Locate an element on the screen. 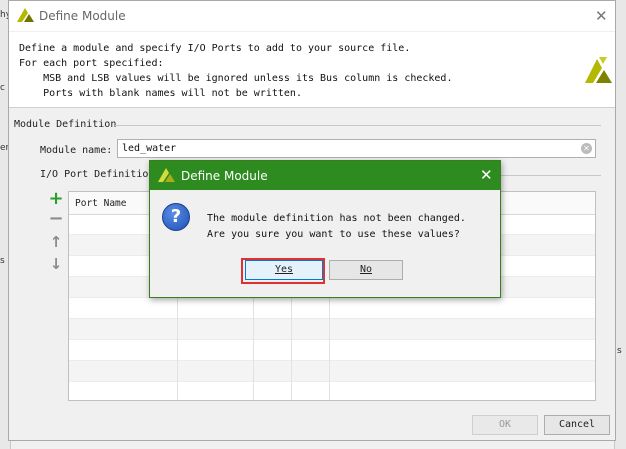 The height and width of the screenshot is (449, 626). column-header-port-name: Port Name is located at coordinates (100, 203).